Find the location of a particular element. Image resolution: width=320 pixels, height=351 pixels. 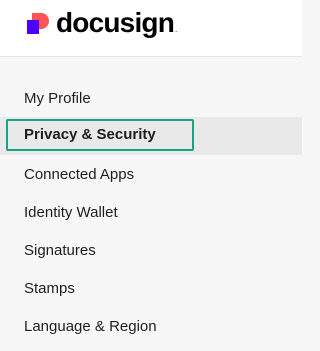

sidebar-item-language-region: Language & Region is located at coordinates (151, 326).